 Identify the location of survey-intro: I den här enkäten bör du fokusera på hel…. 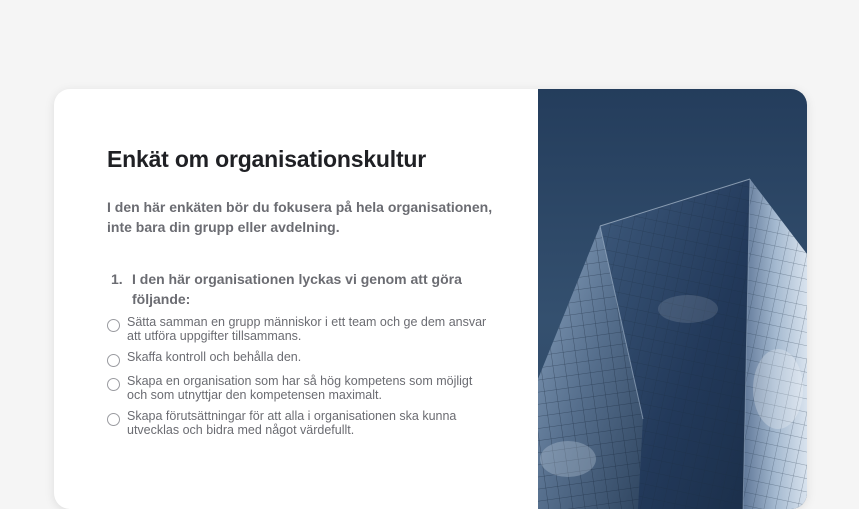
(300, 217).